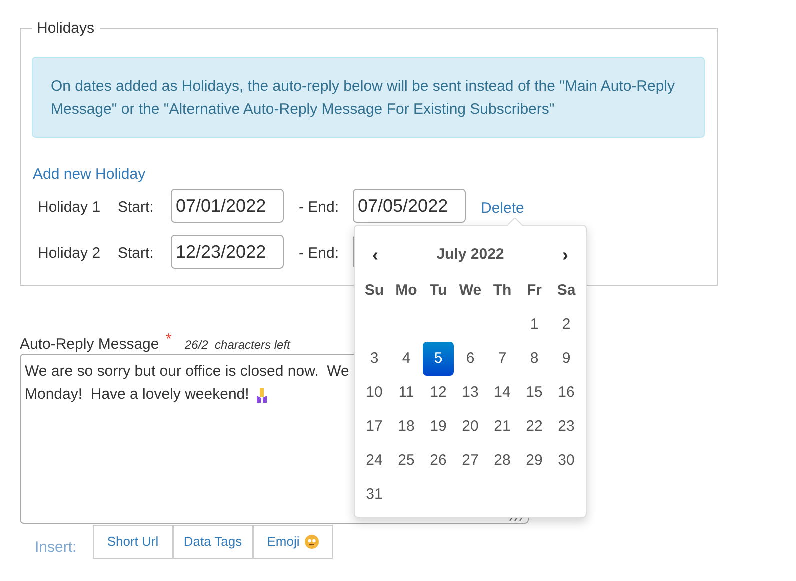 This screenshot has height=581, width=796. What do you see at coordinates (368, 97) in the screenshot?
I see `info-alert: On dates added as Holidays, the auto-reply below will be sent instead of the "Main Auto-Reply Message" or the "Alternative Auto-Reply Message For Existing Subscribers"` at bounding box center [368, 97].